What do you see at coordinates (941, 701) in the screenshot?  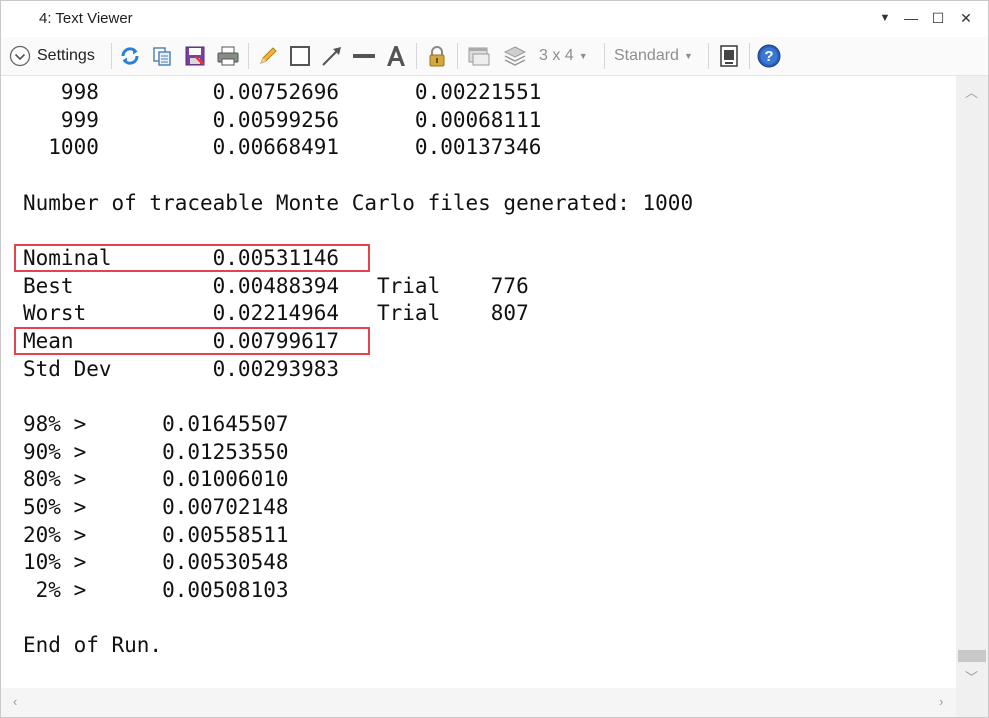 I see `scroll-right-icon: ›` at bounding box center [941, 701].